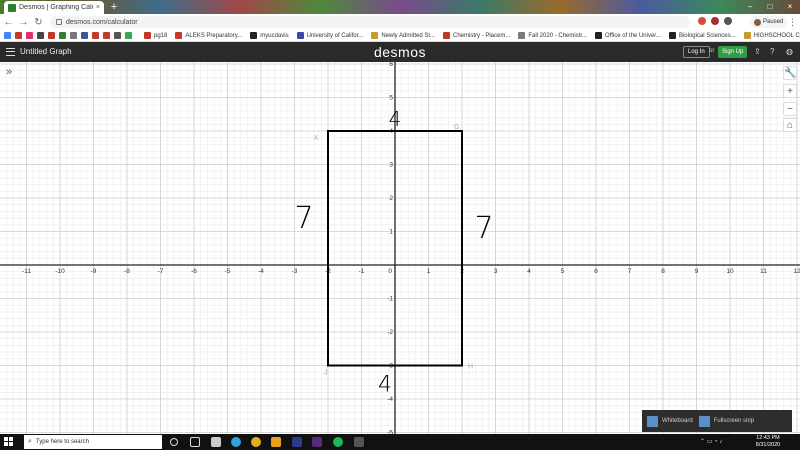  I want to click on x-tick-label: 9, so click(697, 271).